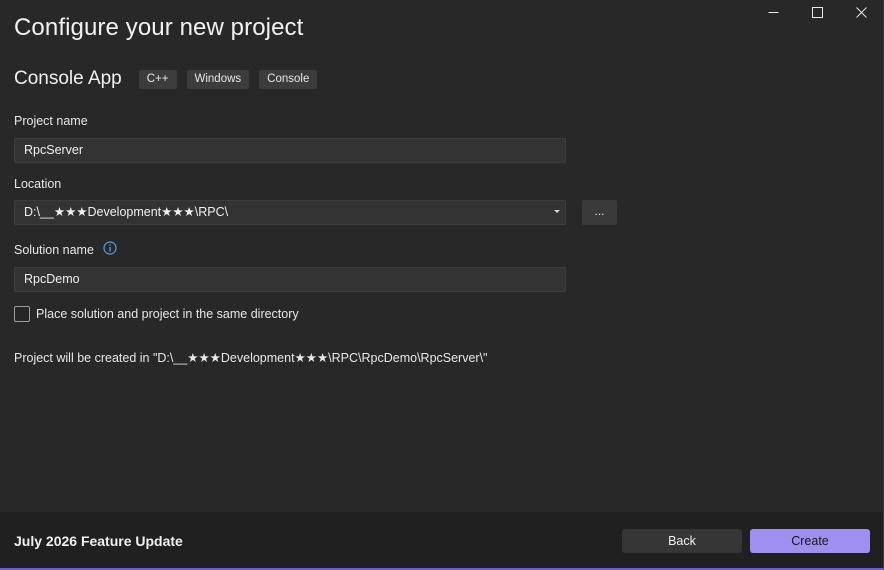 Image resolution: width=884 pixels, height=570 pixels. I want to click on close-button, so click(861, 12).